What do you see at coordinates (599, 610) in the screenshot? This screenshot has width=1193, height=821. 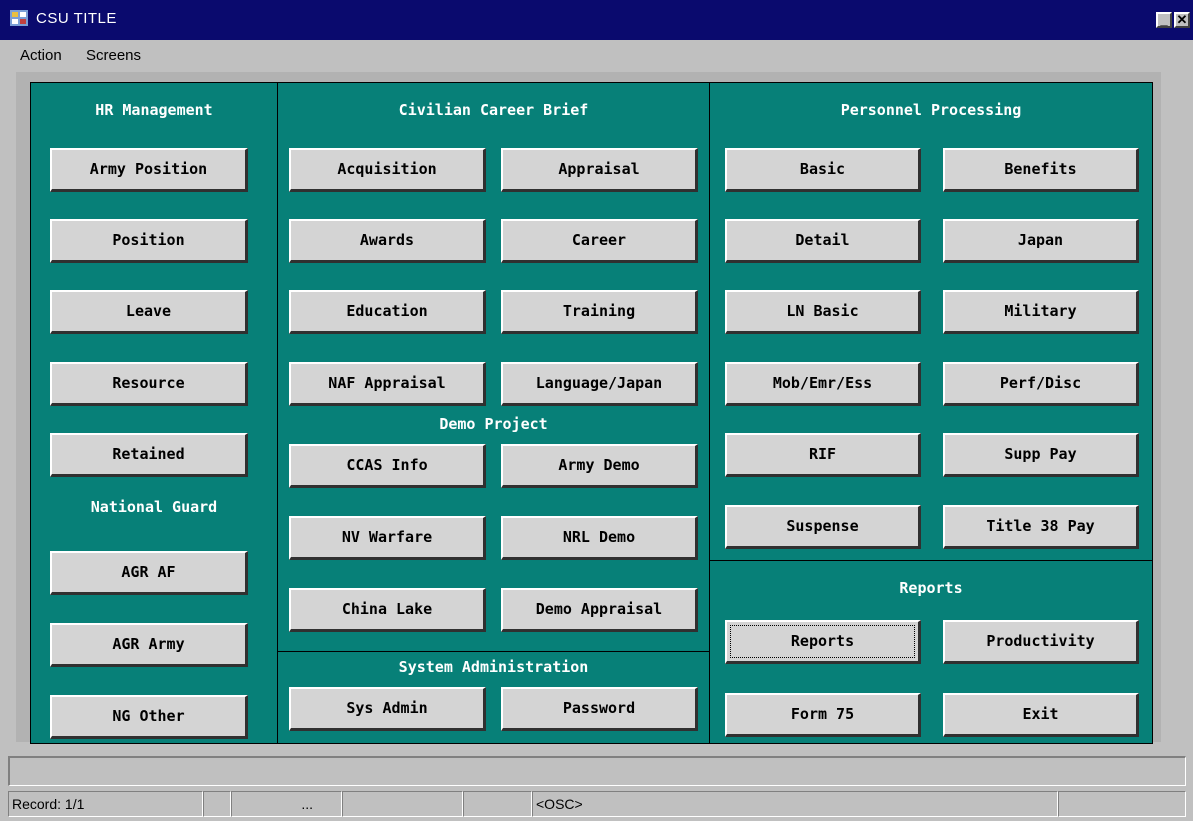 I see `demo-appraisal-button: Demo Appraisal` at bounding box center [599, 610].